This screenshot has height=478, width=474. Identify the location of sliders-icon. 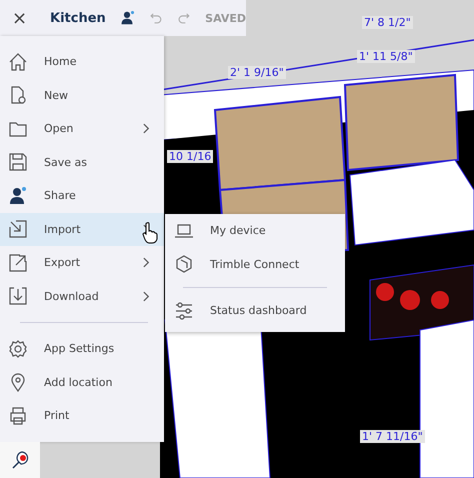
(184, 310).